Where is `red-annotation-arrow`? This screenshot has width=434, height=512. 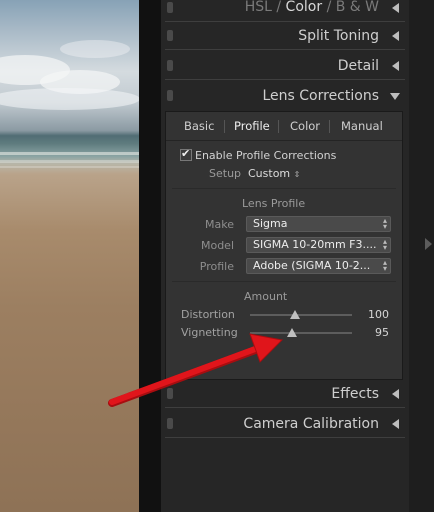
red-annotation-arrow is located at coordinates (196, 370).